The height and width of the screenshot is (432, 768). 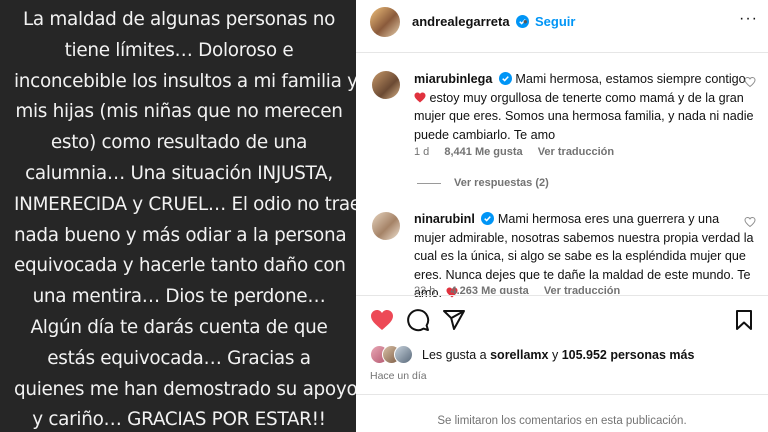 What do you see at coordinates (185, 204) in the screenshot?
I see `story-line: INMERECIDA y CRUEL… El odio no trae` at bounding box center [185, 204].